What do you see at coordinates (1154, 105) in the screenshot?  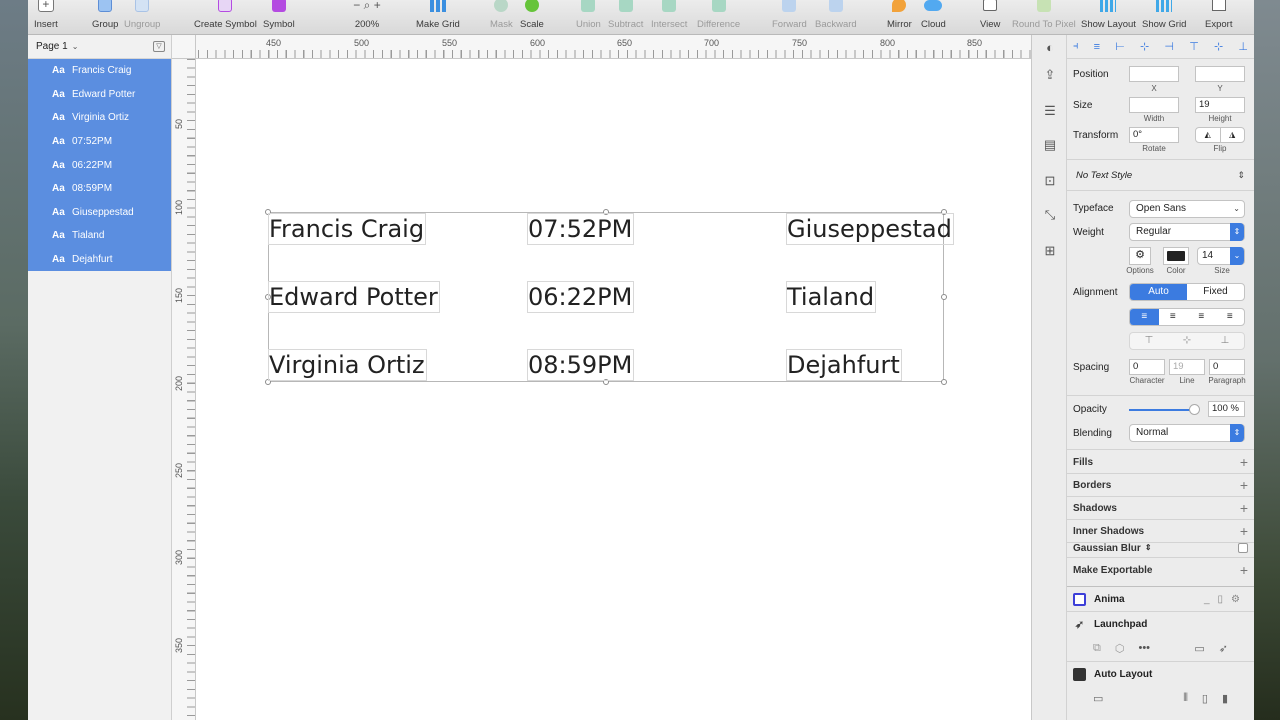 I see `width-field` at bounding box center [1154, 105].